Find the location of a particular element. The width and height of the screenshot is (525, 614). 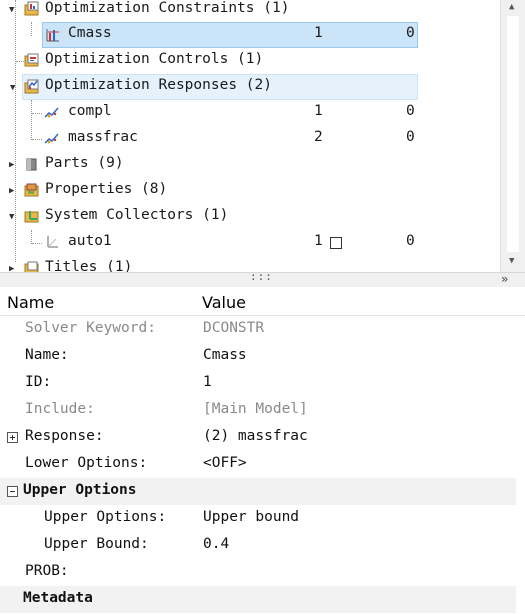

splitter-grip-icon: ::: is located at coordinates (261, 276).